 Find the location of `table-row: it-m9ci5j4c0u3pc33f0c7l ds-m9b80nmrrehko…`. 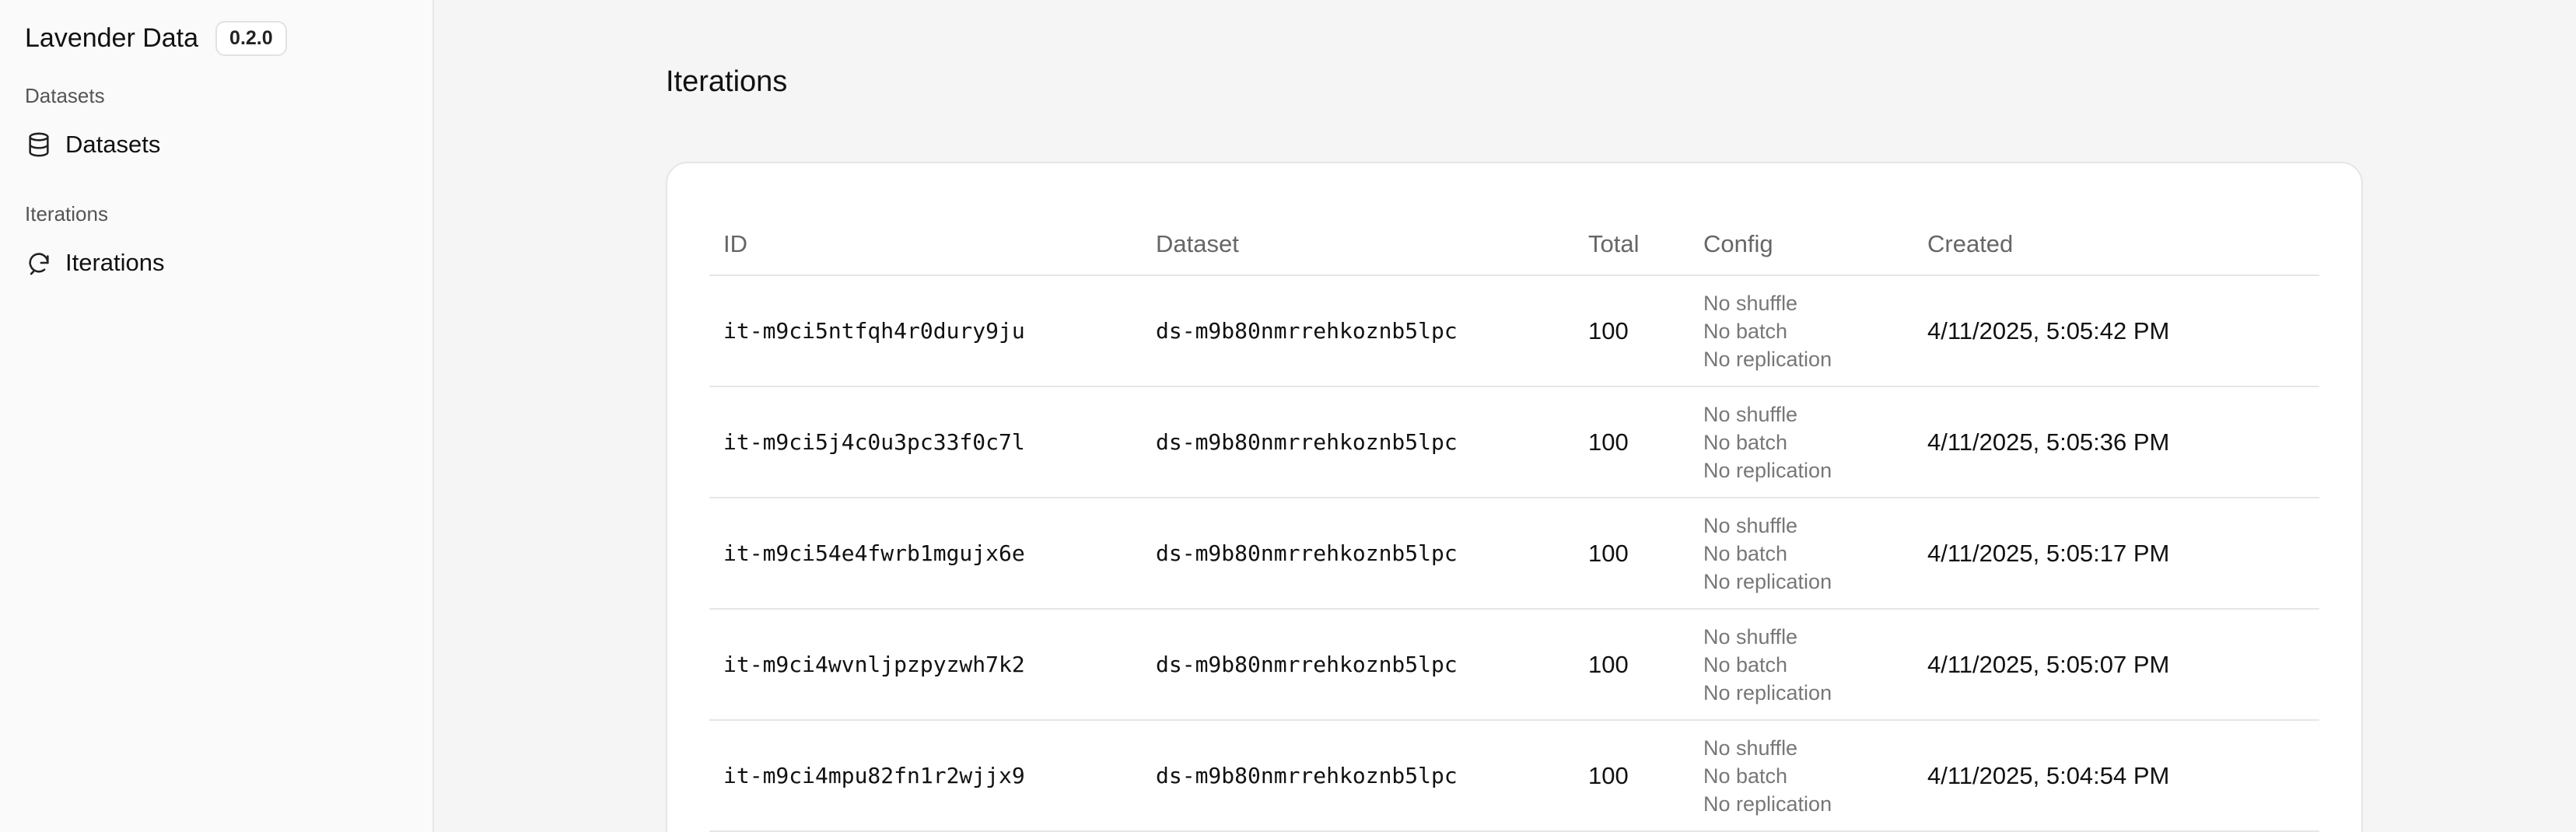

table-row: it-m9ci5j4c0u3pc33f0c7l ds-m9b80nmrrehko… is located at coordinates (1514, 442).